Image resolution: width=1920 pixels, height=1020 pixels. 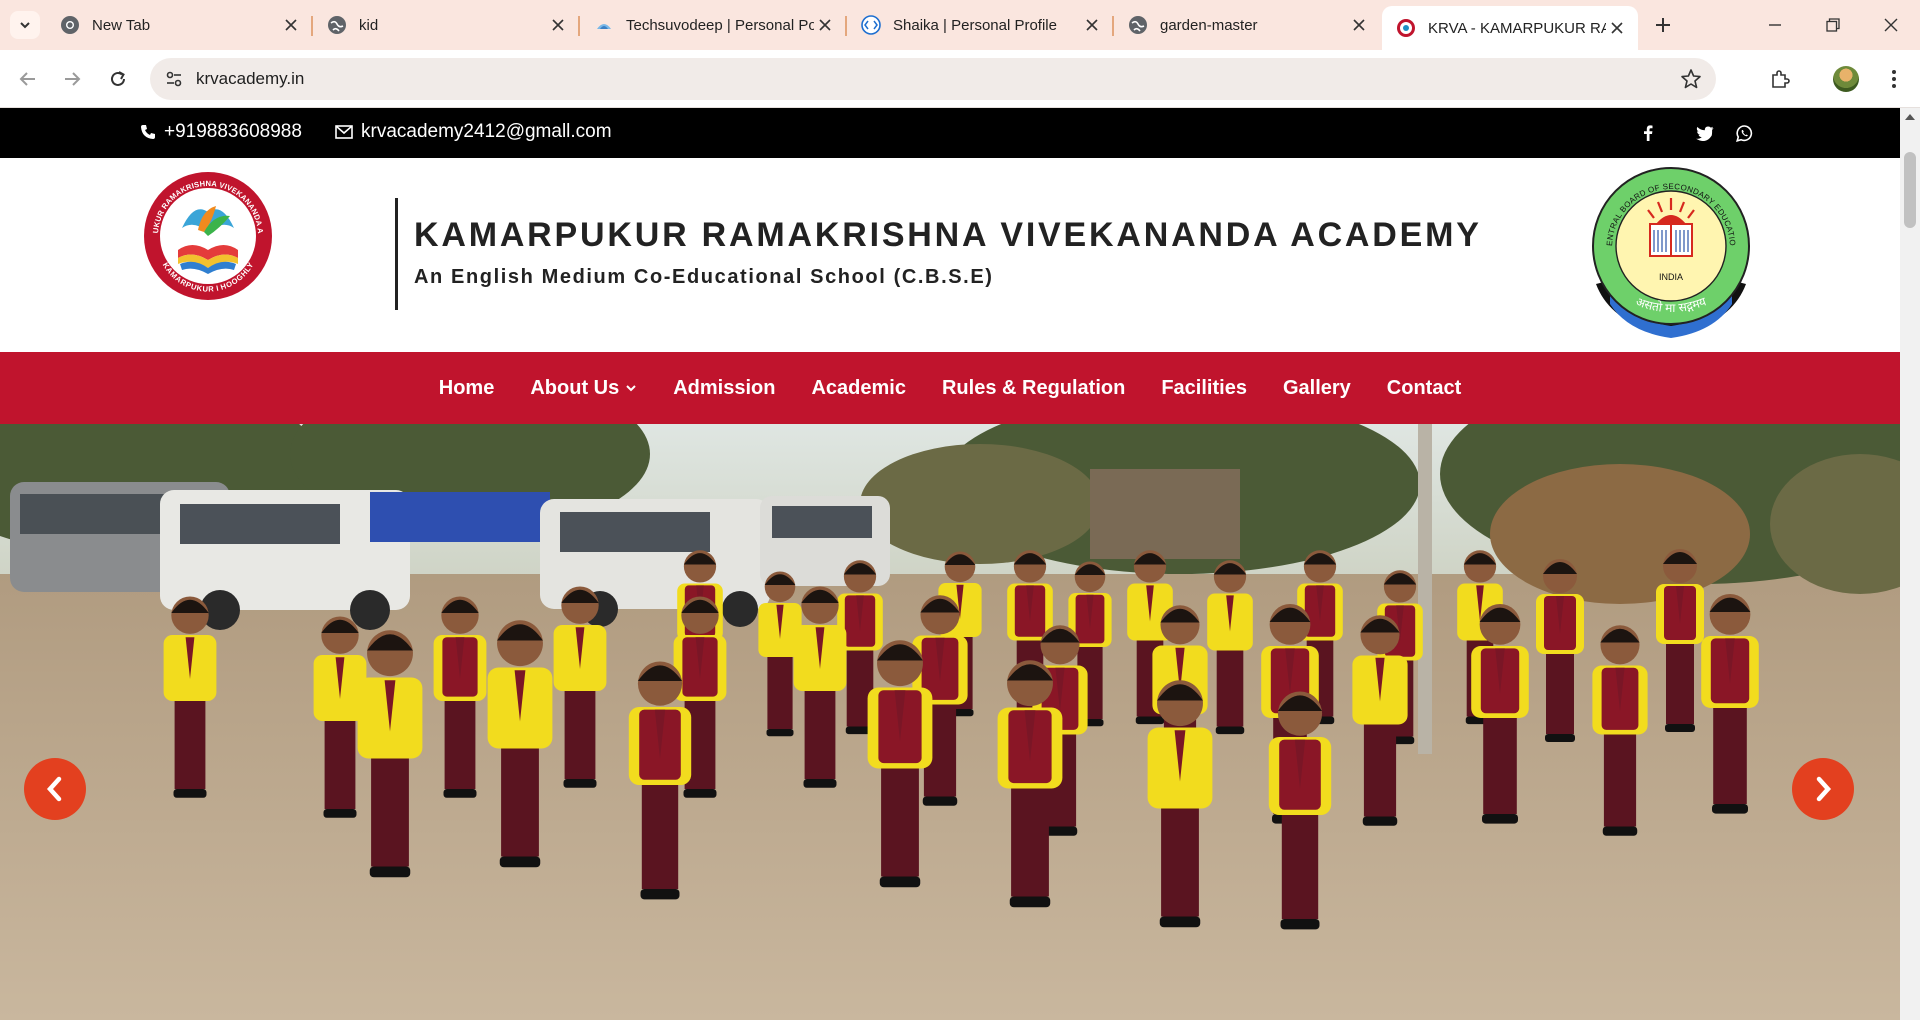 I want to click on nav-home: Home, so click(x=467, y=388).